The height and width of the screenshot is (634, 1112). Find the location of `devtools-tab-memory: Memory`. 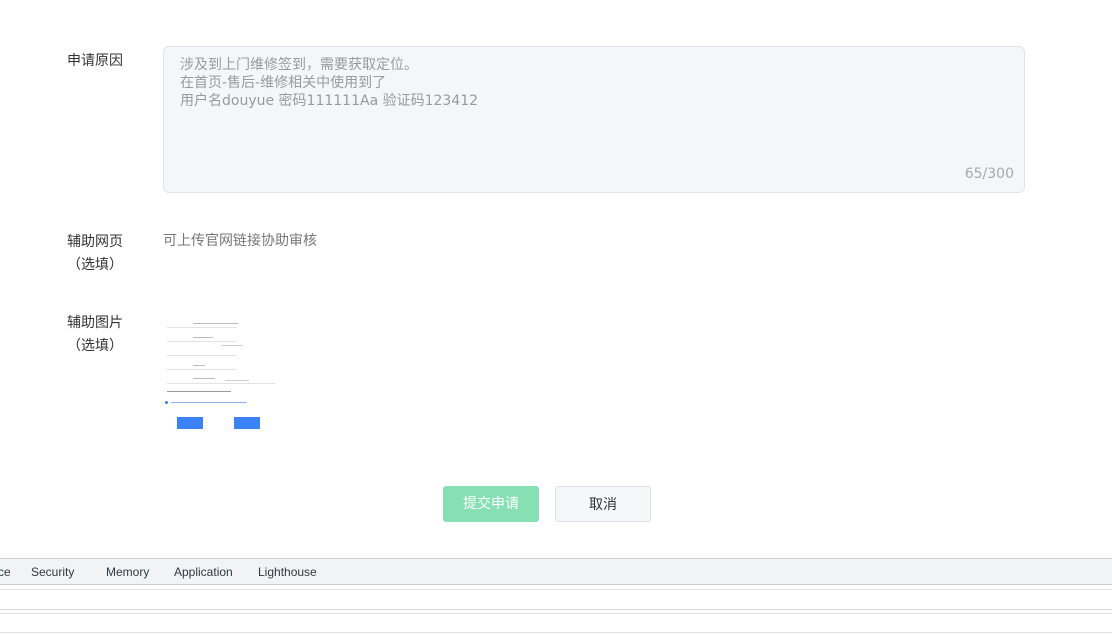

devtools-tab-memory: Memory is located at coordinates (127, 572).